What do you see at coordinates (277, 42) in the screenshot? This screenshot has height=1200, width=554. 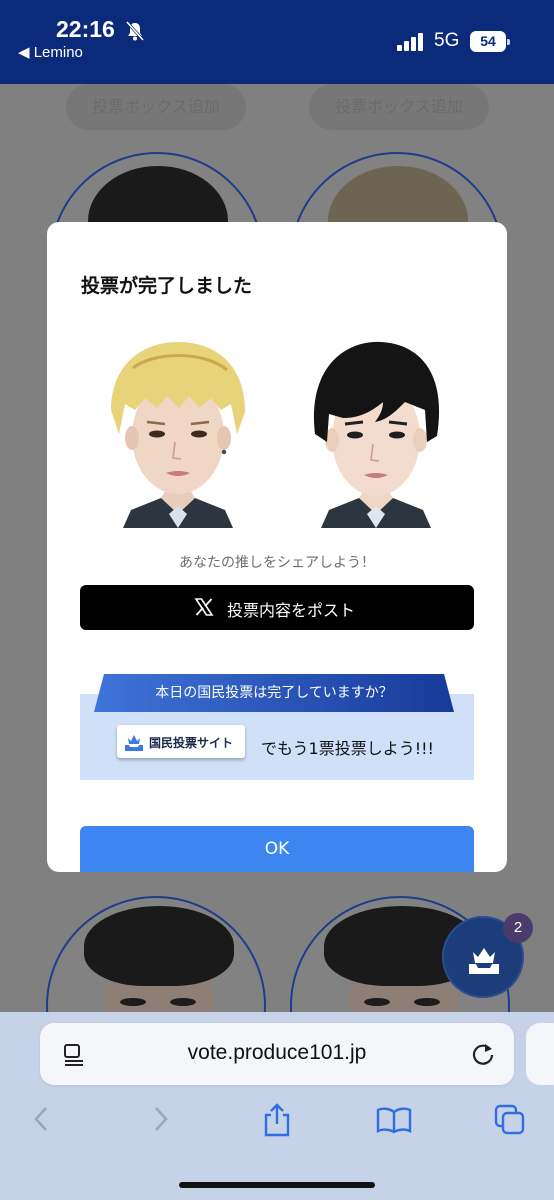 I see `status-bar: 22:16 ◀ Lemino 5G 54` at bounding box center [277, 42].